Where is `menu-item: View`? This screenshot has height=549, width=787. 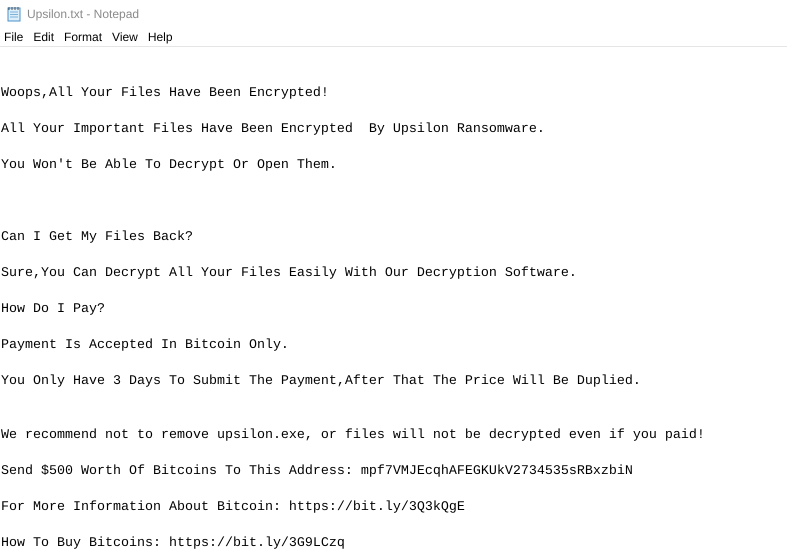 menu-item: View is located at coordinates (125, 37).